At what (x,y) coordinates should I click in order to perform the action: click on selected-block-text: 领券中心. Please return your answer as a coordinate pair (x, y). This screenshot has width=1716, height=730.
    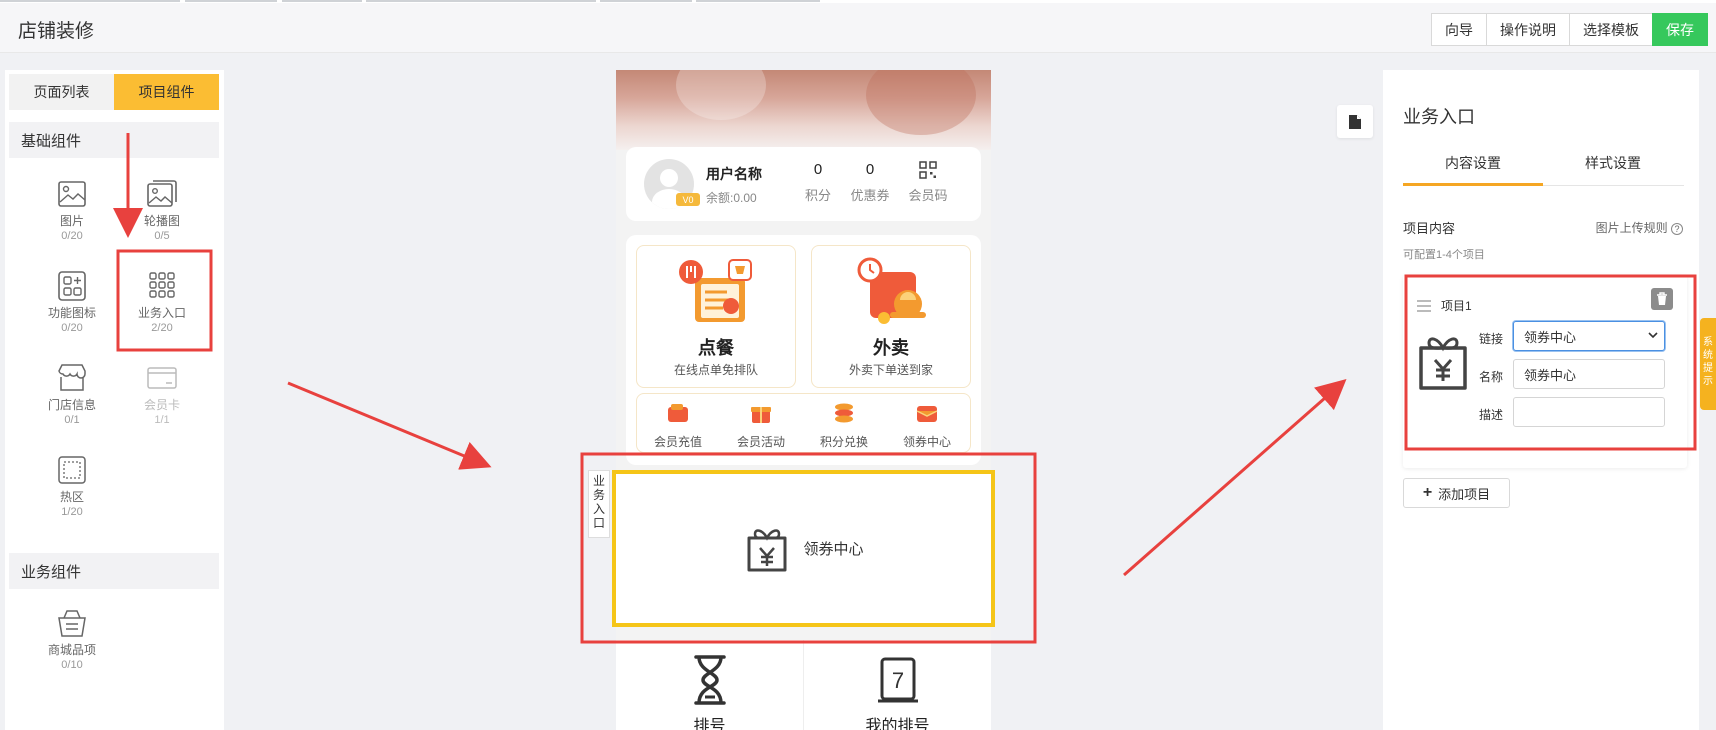
    Looking at the image, I should click on (833, 549).